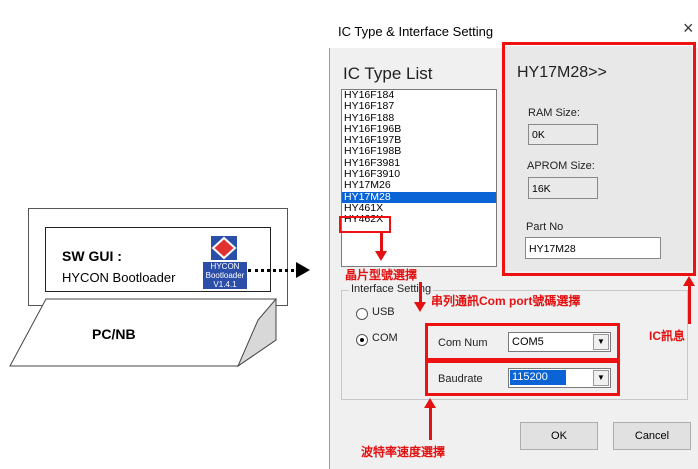 The width and height of the screenshot is (698, 469). Describe the element at coordinates (383, 312) in the screenshot. I see `usb-radio-label: USB` at that location.